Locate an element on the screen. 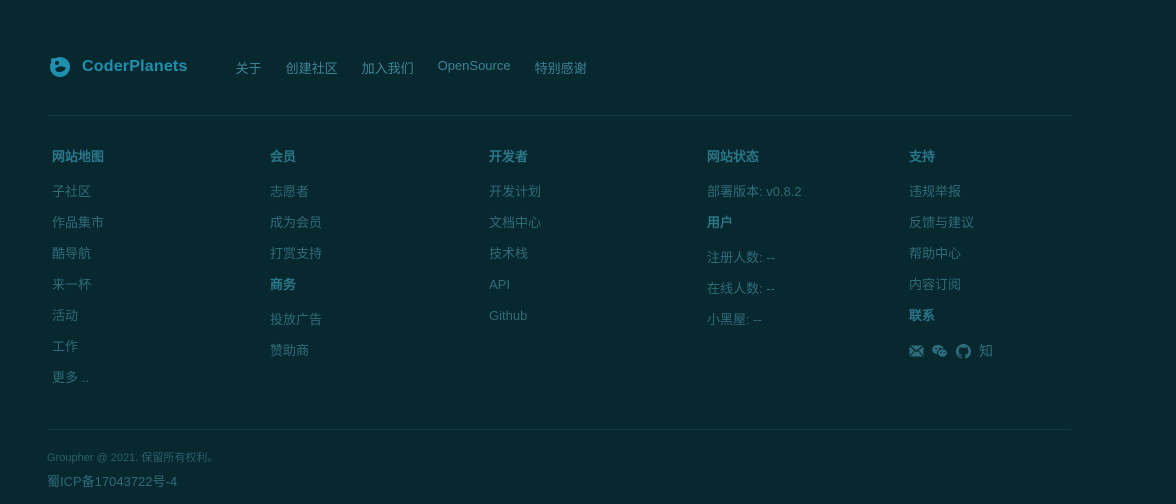 This screenshot has height=504, width=1176. zhihu-icon: 知 is located at coordinates (986, 351).